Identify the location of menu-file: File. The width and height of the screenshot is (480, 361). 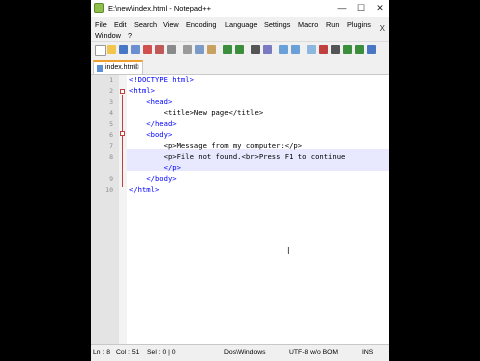
(101, 24).